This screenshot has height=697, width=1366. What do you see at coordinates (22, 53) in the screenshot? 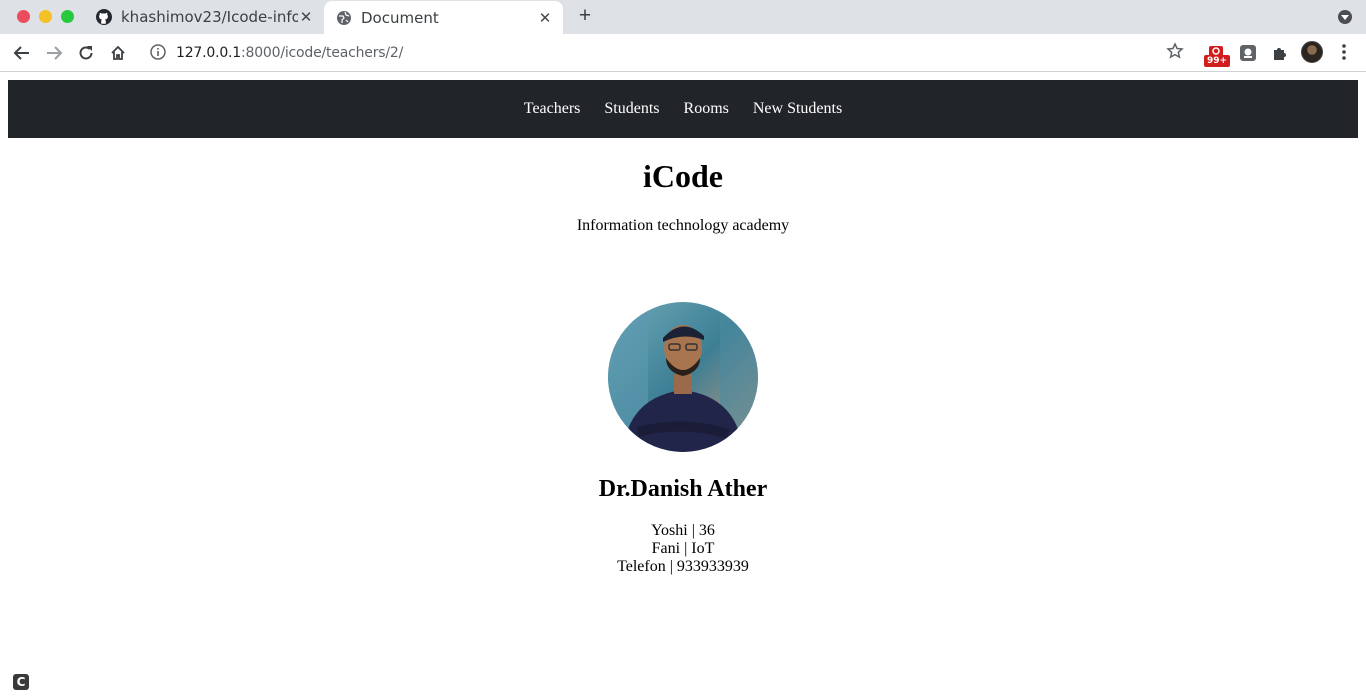
I see `back-arrow-icon` at bounding box center [22, 53].